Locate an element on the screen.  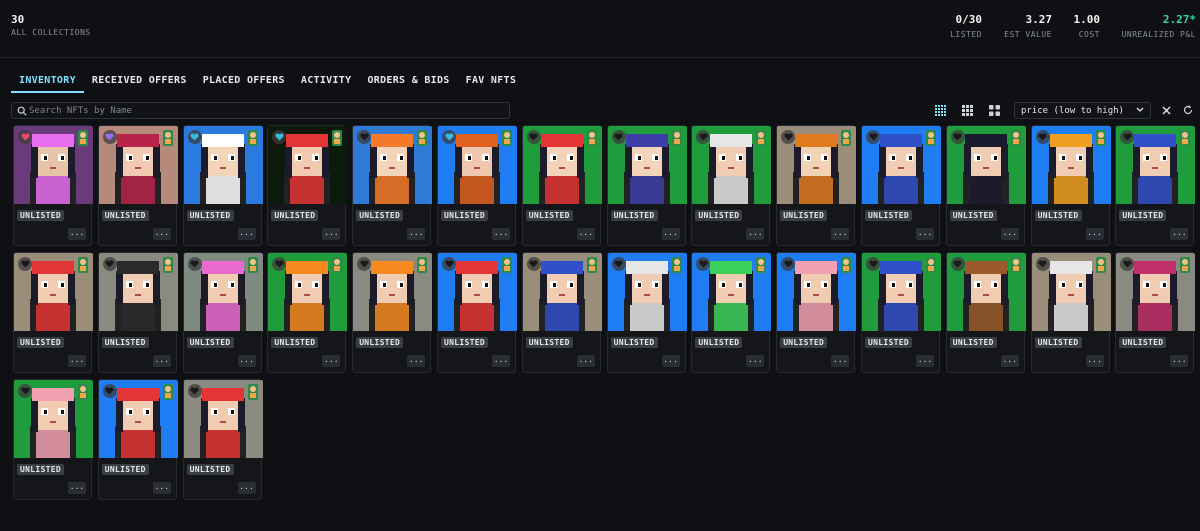
tab-placed-offers: PLACED OFFERS is located at coordinates (244, 83).